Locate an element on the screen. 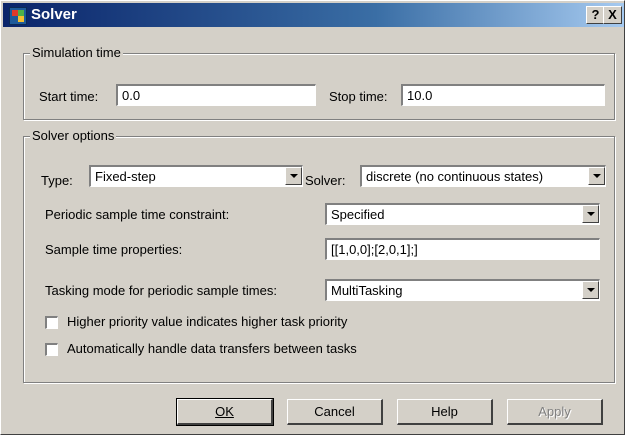  help-button: Help is located at coordinates (445, 412).